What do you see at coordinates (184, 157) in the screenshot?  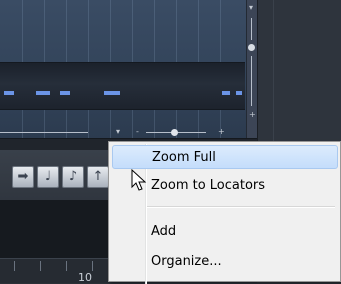 I see `menu-item-label: Zoom Full` at bounding box center [184, 157].